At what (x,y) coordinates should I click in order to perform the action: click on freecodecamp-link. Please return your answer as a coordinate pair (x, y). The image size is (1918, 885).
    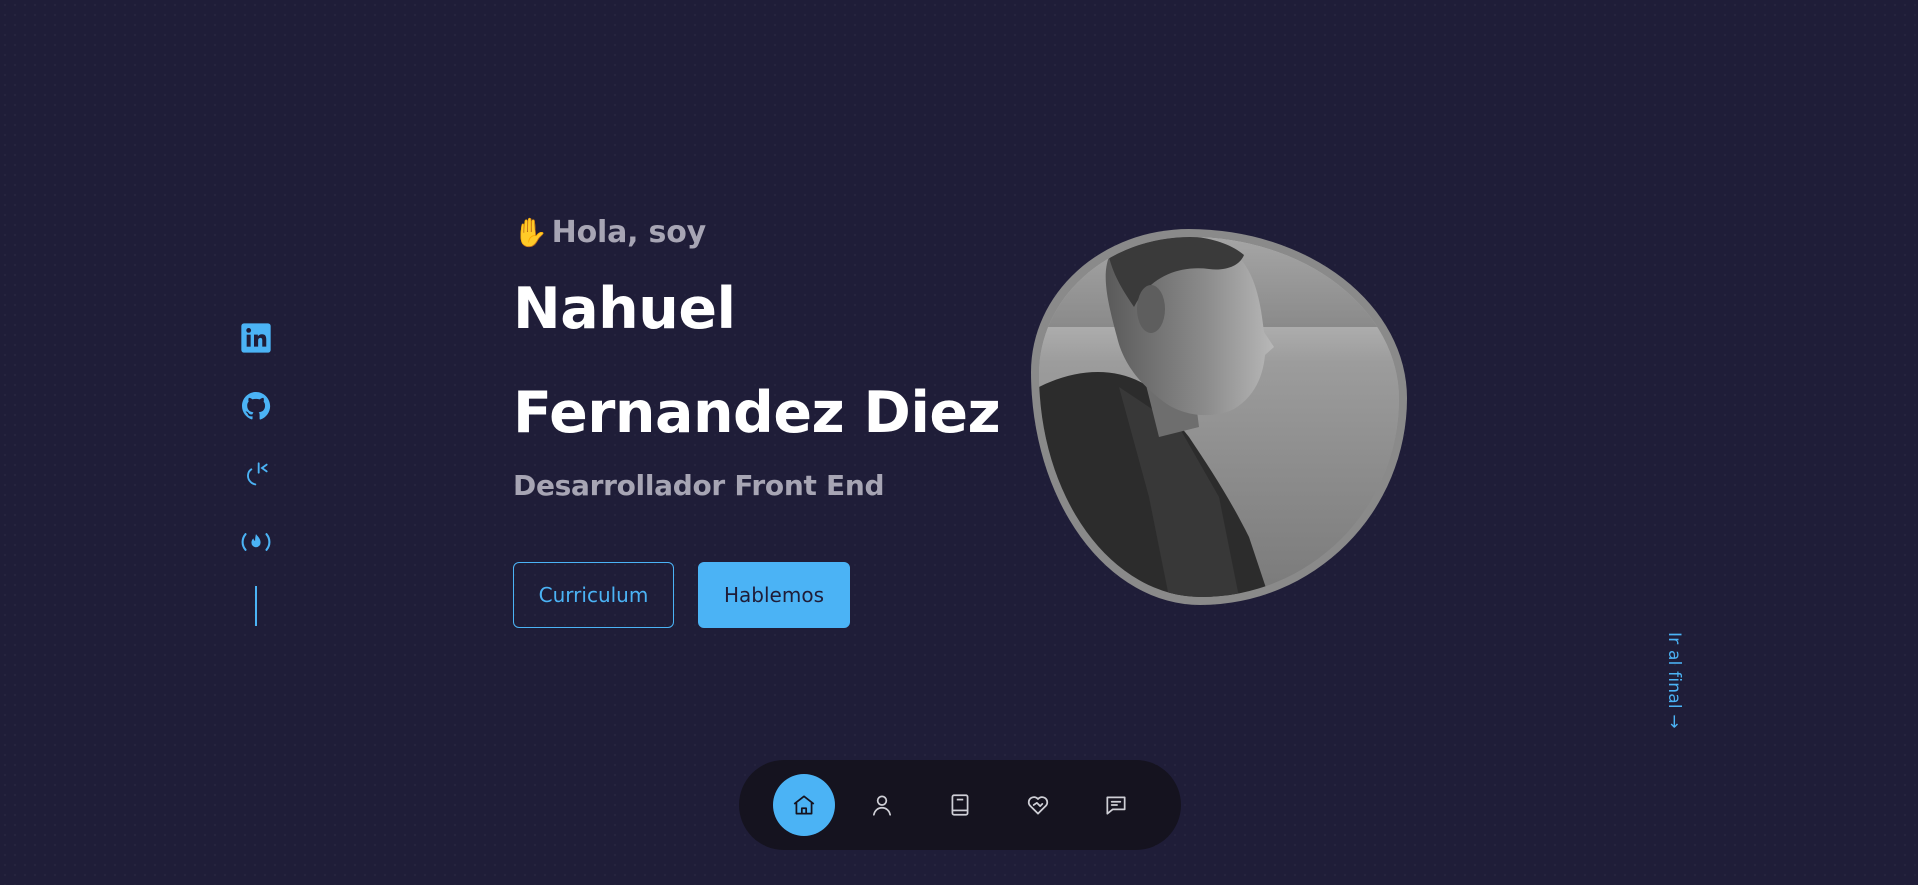
    Looking at the image, I should click on (256, 542).